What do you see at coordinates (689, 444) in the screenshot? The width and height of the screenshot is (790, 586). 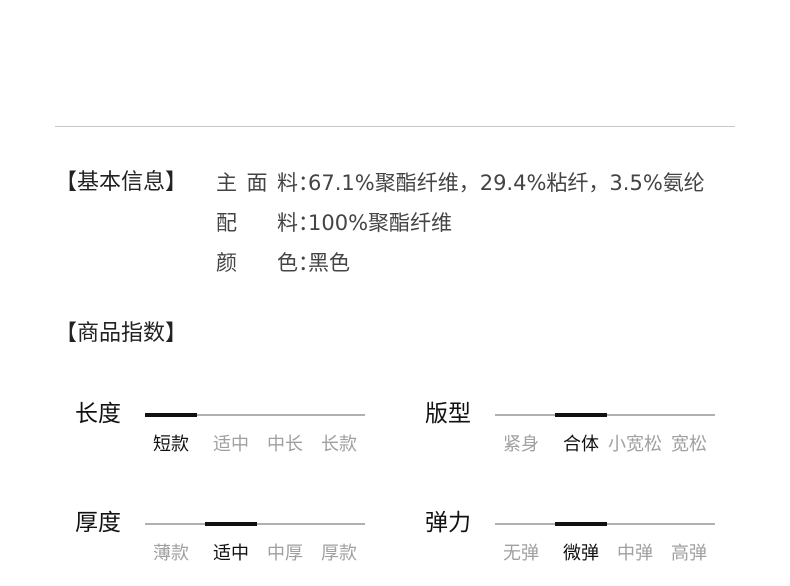 I see `index-option: 宽松` at bounding box center [689, 444].